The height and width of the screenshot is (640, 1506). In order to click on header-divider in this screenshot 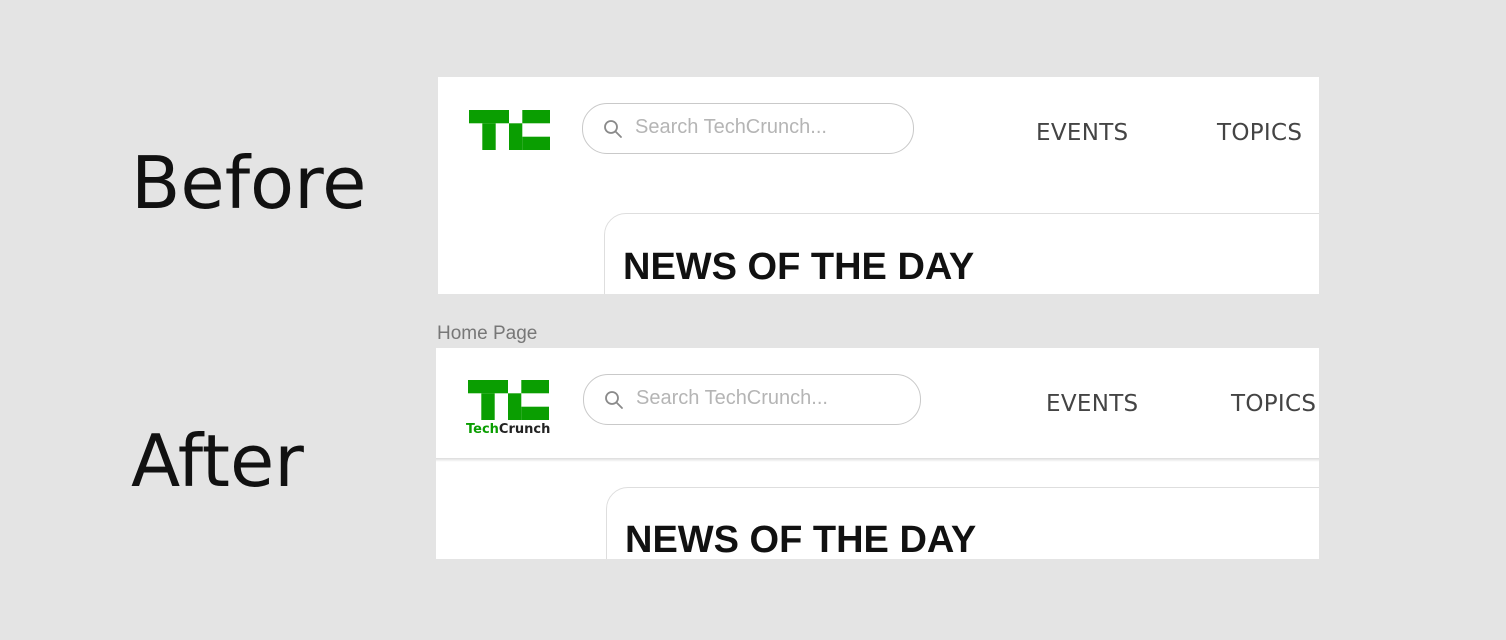, I will do `click(877, 460)`.